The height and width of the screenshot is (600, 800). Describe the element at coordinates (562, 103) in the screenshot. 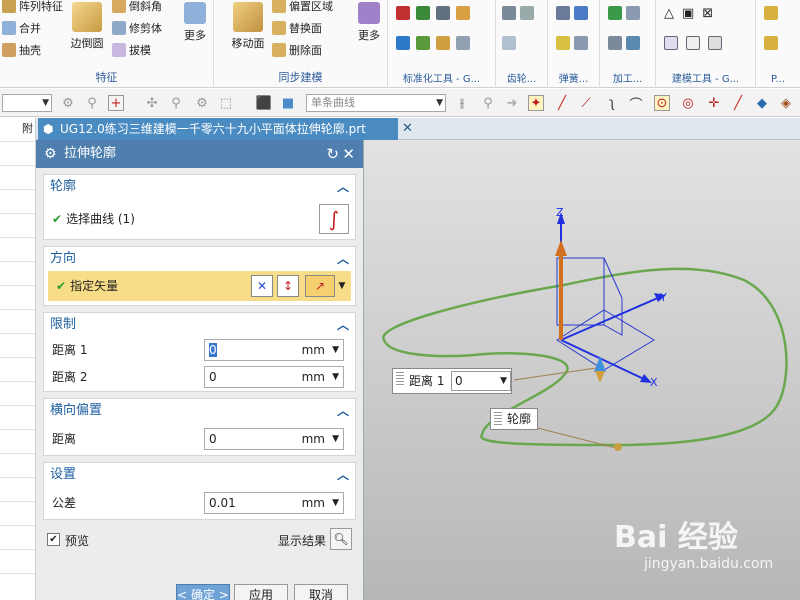

I see `line-icon: ╱` at that location.